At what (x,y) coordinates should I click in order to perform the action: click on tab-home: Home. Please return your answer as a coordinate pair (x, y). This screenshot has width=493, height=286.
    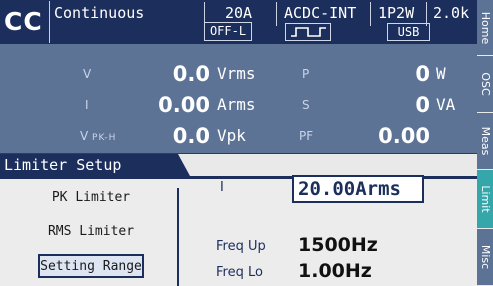
    Looking at the image, I should click on (485, 28).